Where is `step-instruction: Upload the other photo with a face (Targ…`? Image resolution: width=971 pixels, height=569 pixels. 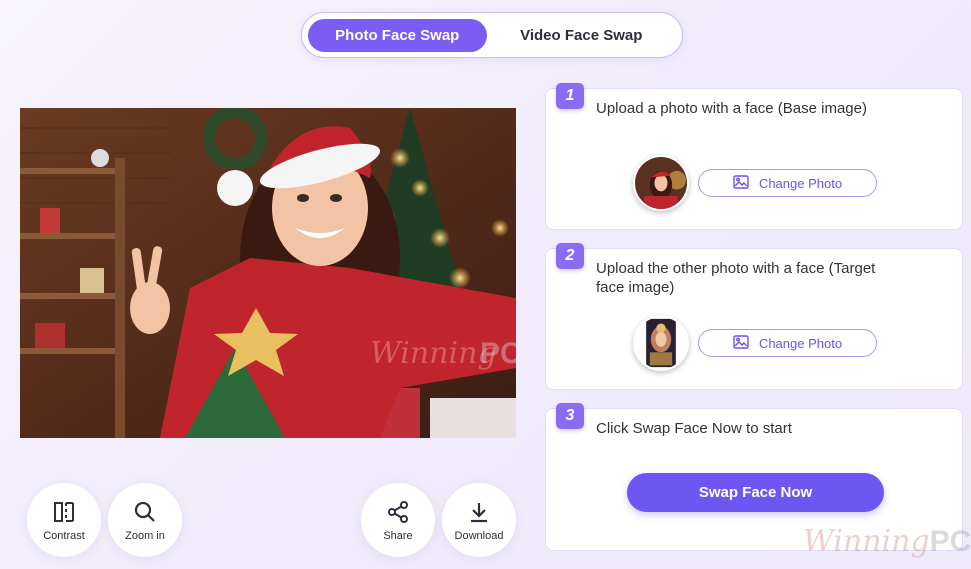 step-instruction: Upload the other photo with a face (Targ… is located at coordinates (736, 278).